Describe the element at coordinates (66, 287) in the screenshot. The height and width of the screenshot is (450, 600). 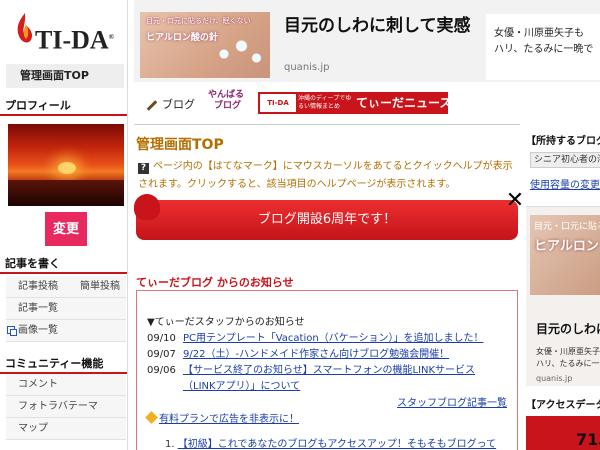
I see `sidebar-item-post: 記事投稿 簡単投稿` at that location.